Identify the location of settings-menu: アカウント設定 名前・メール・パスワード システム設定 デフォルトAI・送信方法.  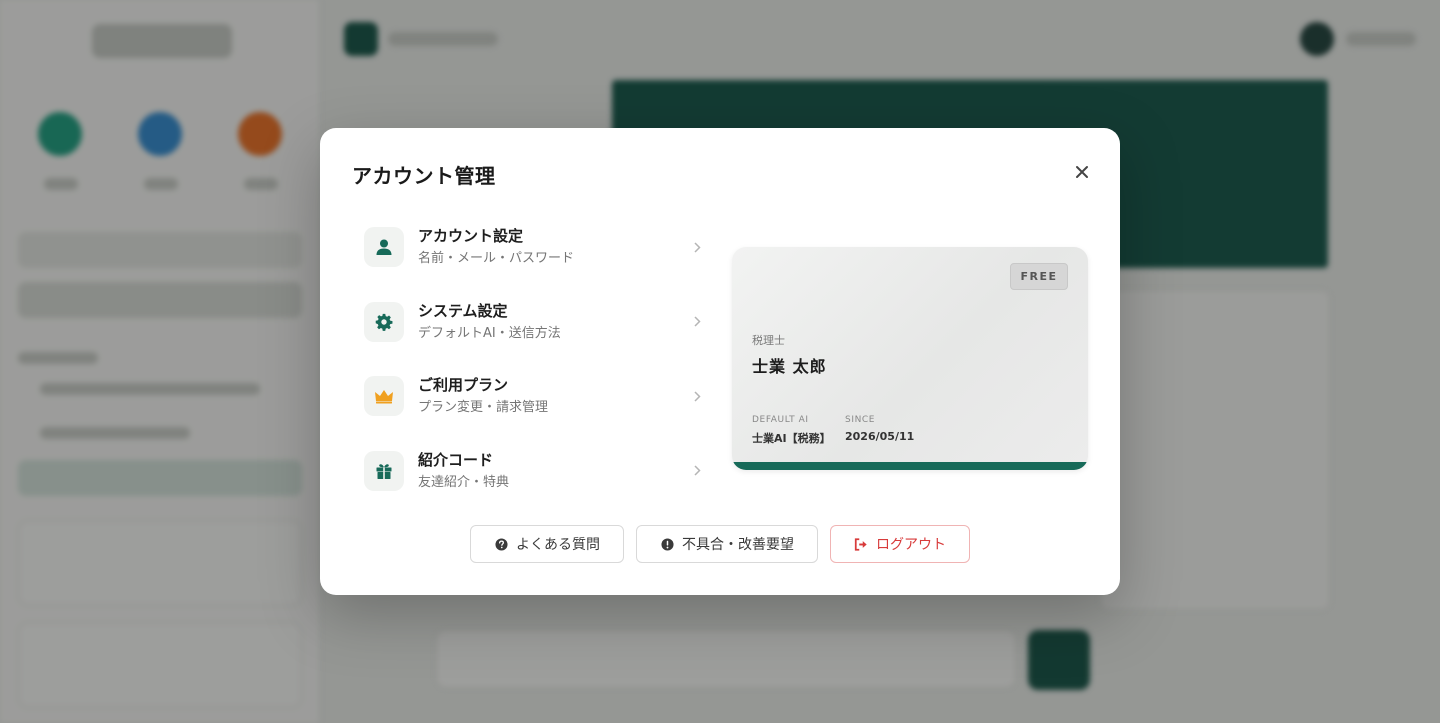
(531, 359).